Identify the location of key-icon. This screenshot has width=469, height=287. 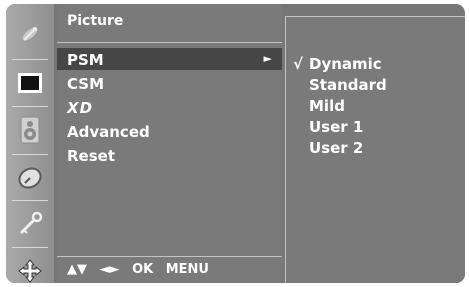
(30, 224).